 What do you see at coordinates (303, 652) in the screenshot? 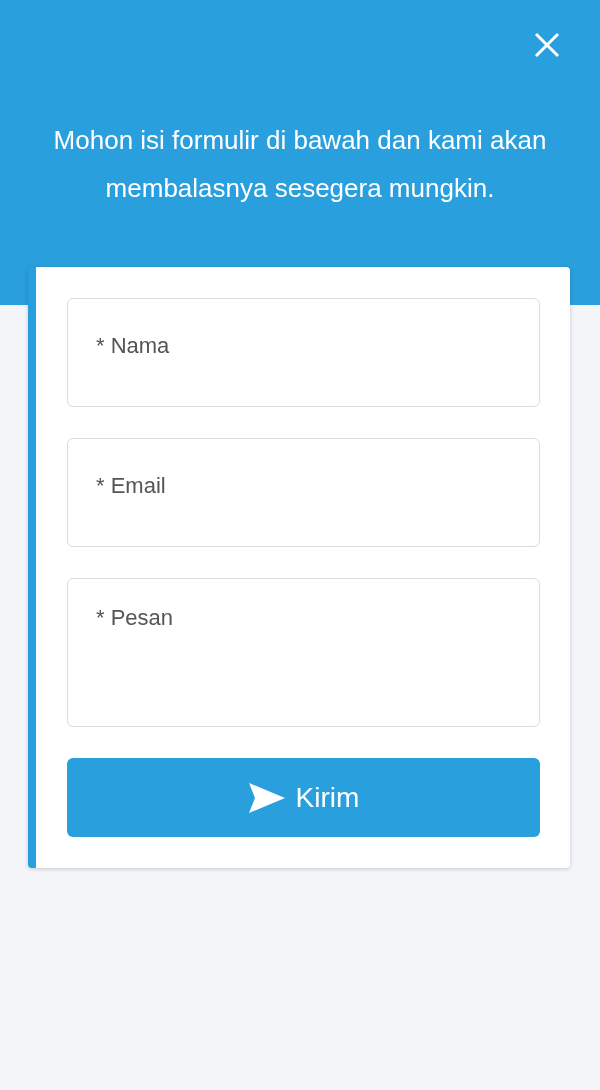
I see `message-field: * Pesan` at bounding box center [303, 652].